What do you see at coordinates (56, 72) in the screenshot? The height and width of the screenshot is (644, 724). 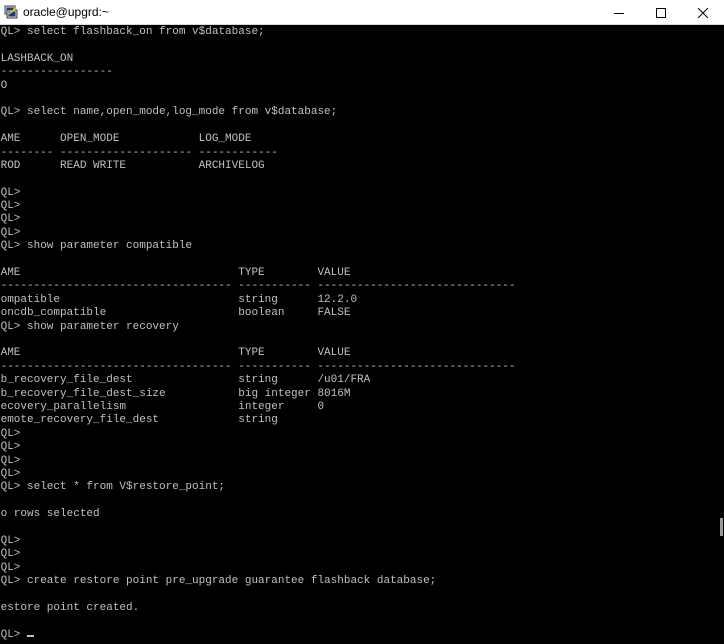 I see `terminal-line: ------------------` at bounding box center [56, 72].